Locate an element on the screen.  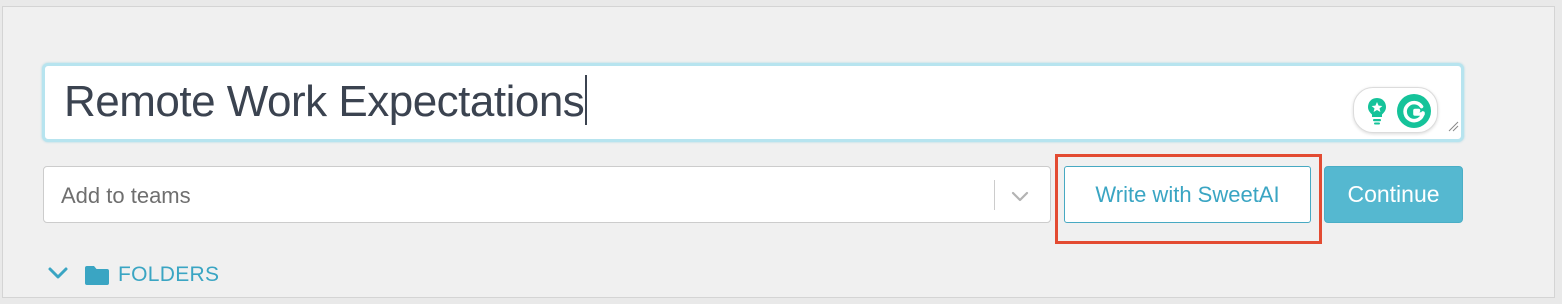
select-separator is located at coordinates (994, 195).